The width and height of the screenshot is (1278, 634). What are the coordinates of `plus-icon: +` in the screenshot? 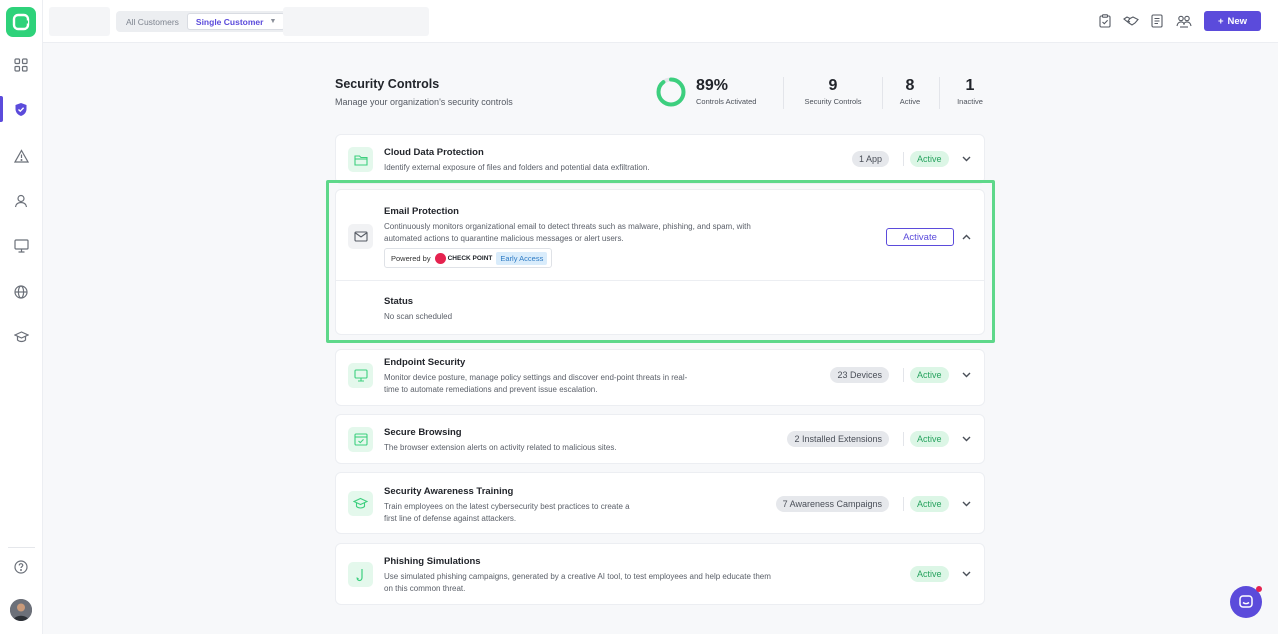 It's located at (1220, 21).